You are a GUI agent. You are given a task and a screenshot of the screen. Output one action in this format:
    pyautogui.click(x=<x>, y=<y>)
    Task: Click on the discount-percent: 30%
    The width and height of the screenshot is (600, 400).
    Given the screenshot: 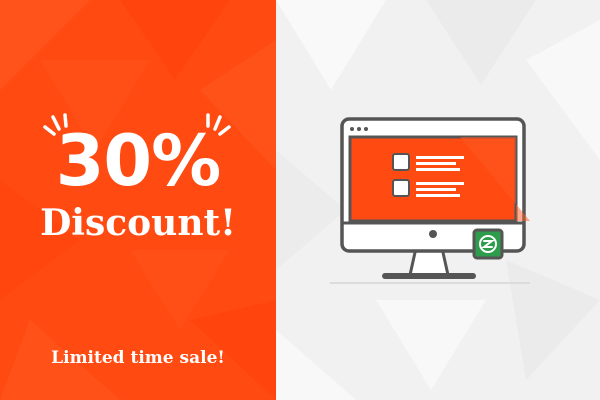 What is the action you would take?
    pyautogui.click(x=138, y=161)
    